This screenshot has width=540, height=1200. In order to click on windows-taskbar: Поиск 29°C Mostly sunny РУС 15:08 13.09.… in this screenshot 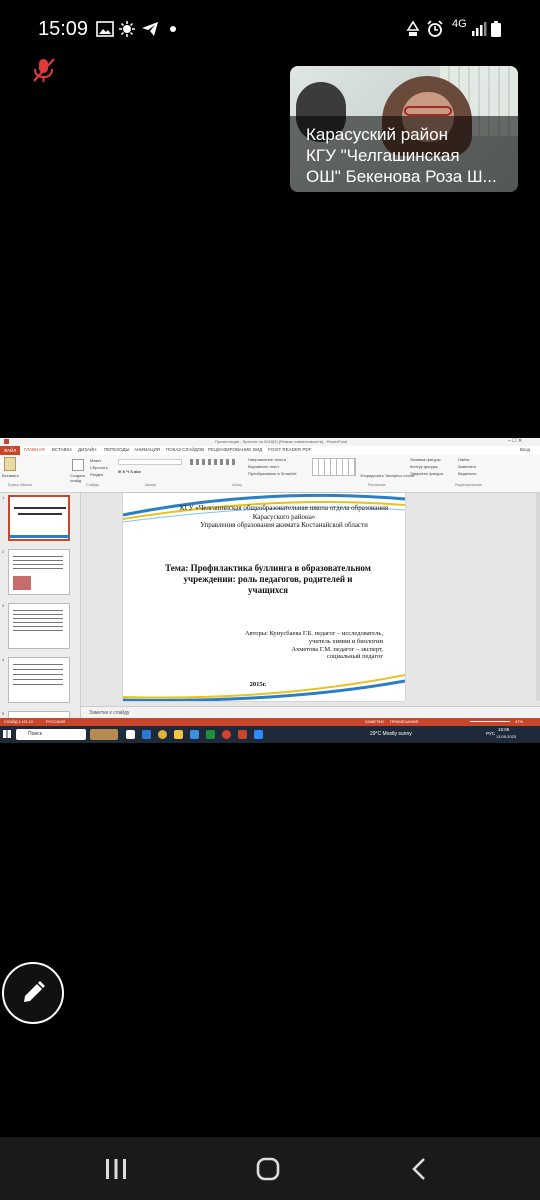, I will do `click(270, 734)`.